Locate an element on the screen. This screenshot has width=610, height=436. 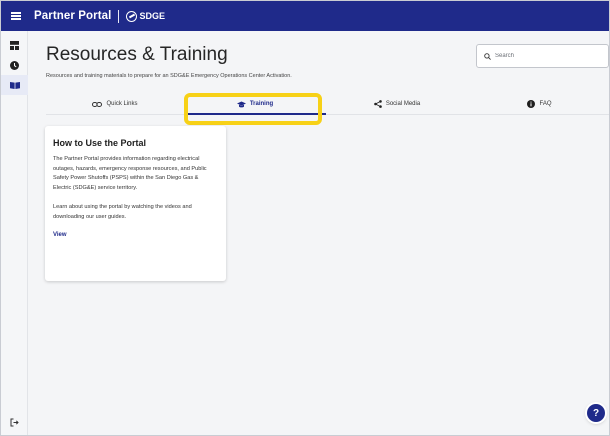
book-open-icon is located at coordinates (14, 85).